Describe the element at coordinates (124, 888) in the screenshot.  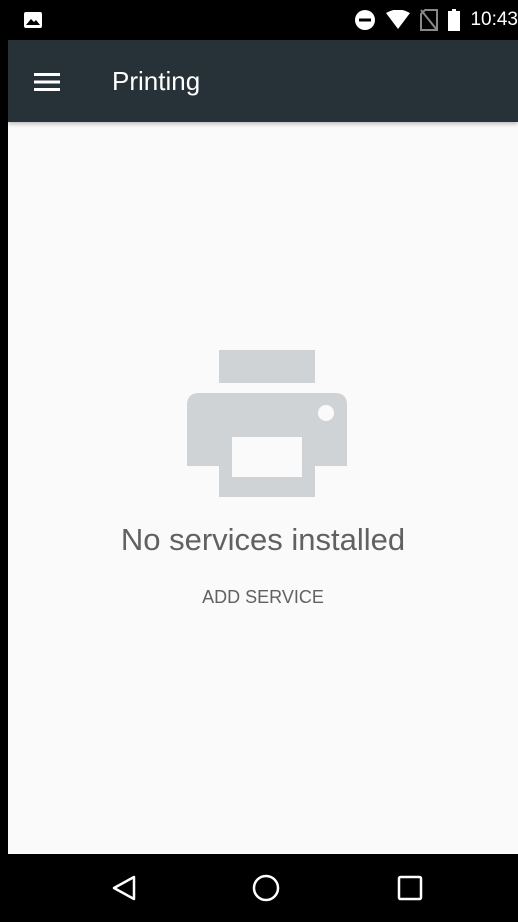
I see `back-icon` at that location.